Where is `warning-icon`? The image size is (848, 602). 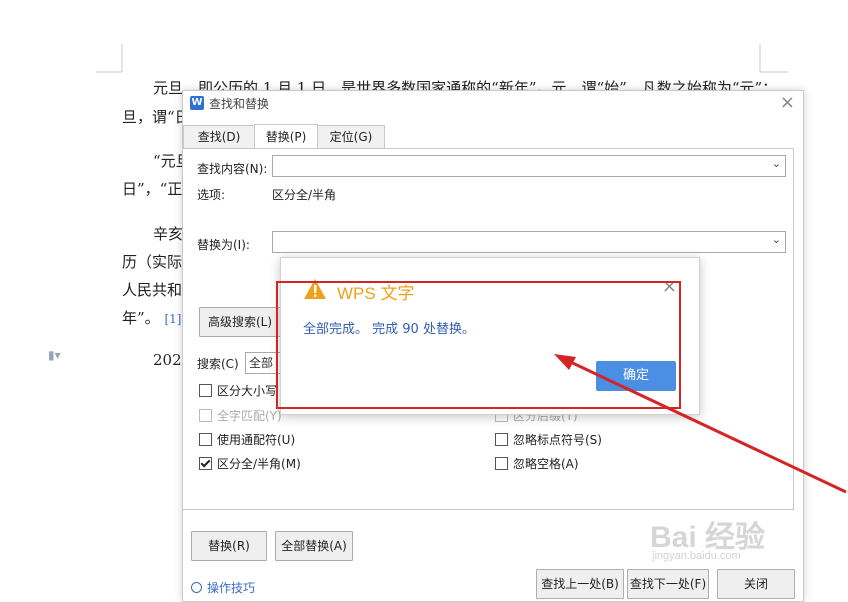
warning-icon is located at coordinates (315, 289).